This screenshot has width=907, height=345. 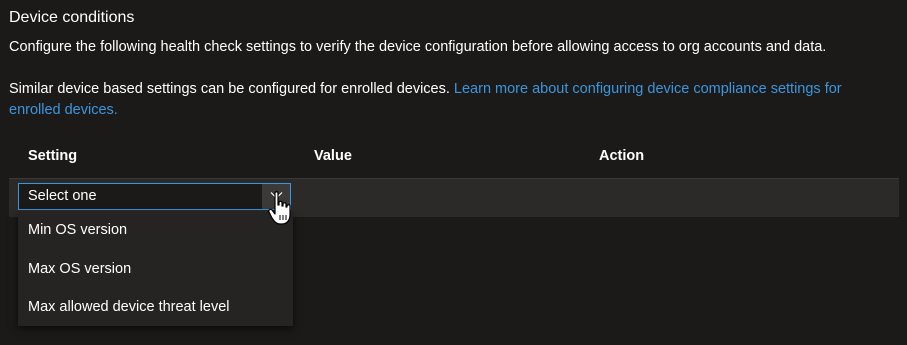 I want to click on hand-pointer-icon, so click(x=279, y=208).